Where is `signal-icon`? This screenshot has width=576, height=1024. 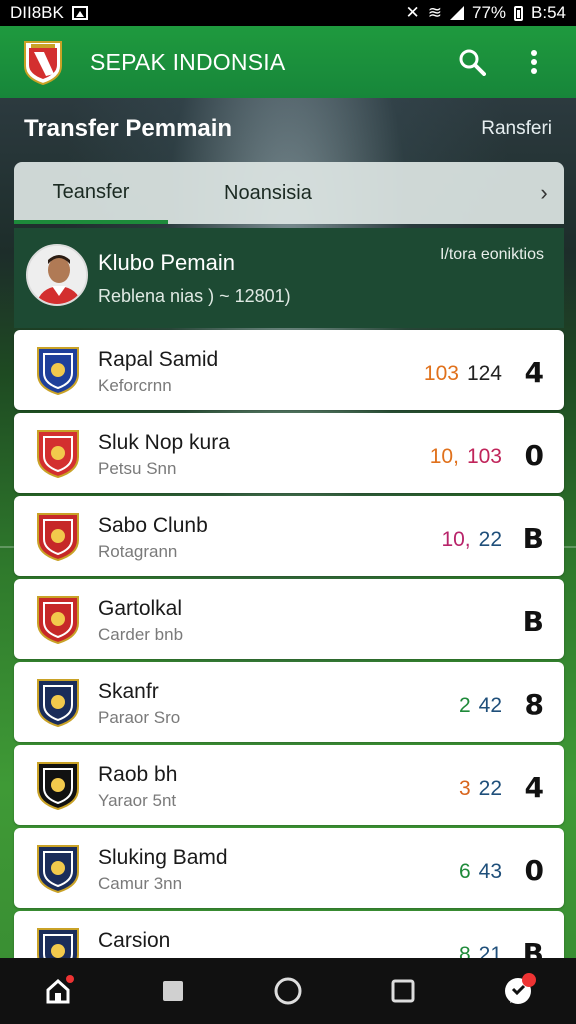
signal-icon is located at coordinates (456, 13).